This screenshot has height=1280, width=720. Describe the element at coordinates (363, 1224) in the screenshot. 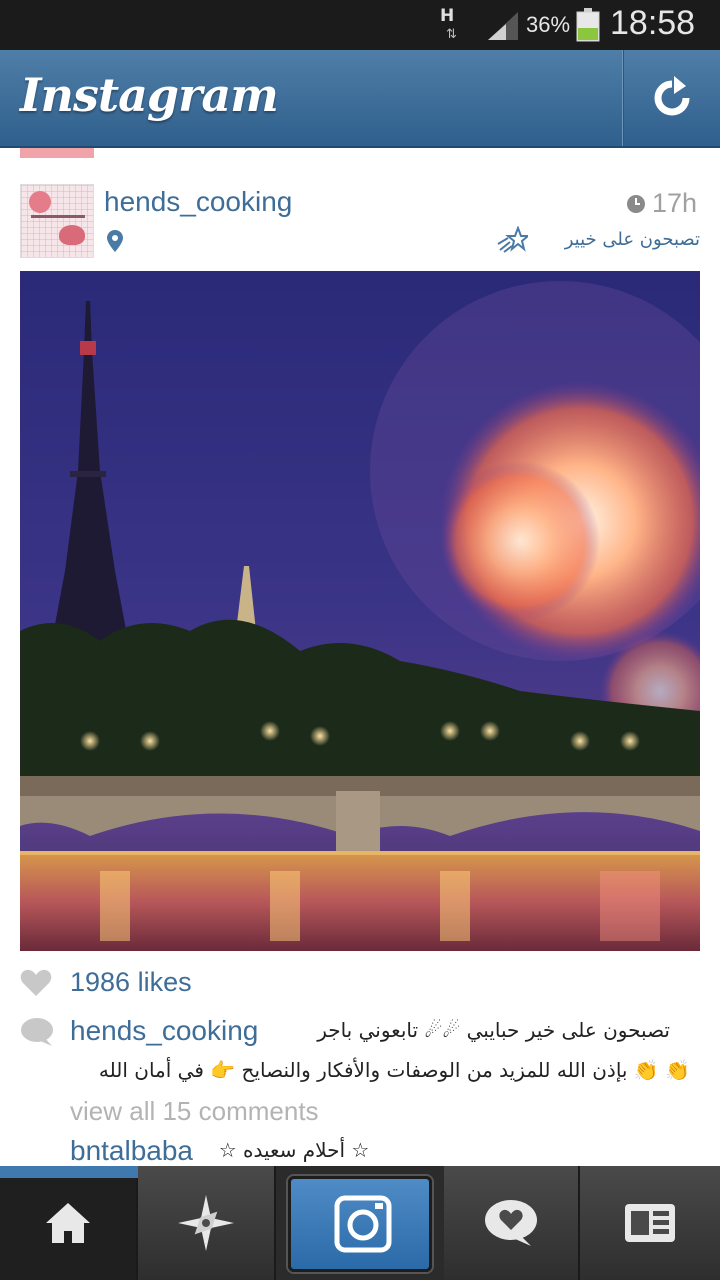

I see `camera-icon` at that location.